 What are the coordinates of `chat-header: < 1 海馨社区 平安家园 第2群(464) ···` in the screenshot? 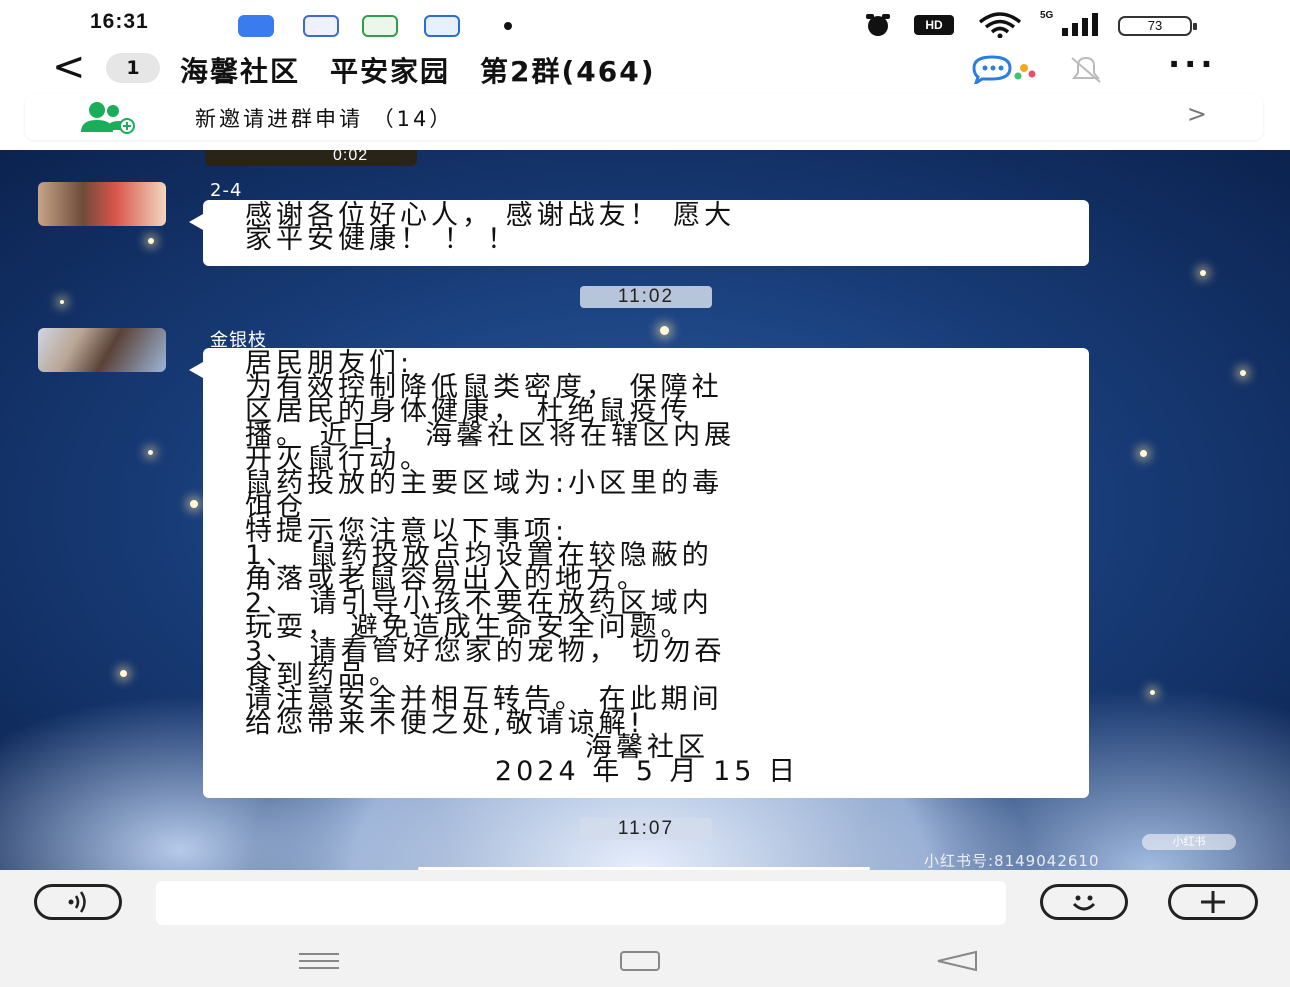 It's located at (645, 67).